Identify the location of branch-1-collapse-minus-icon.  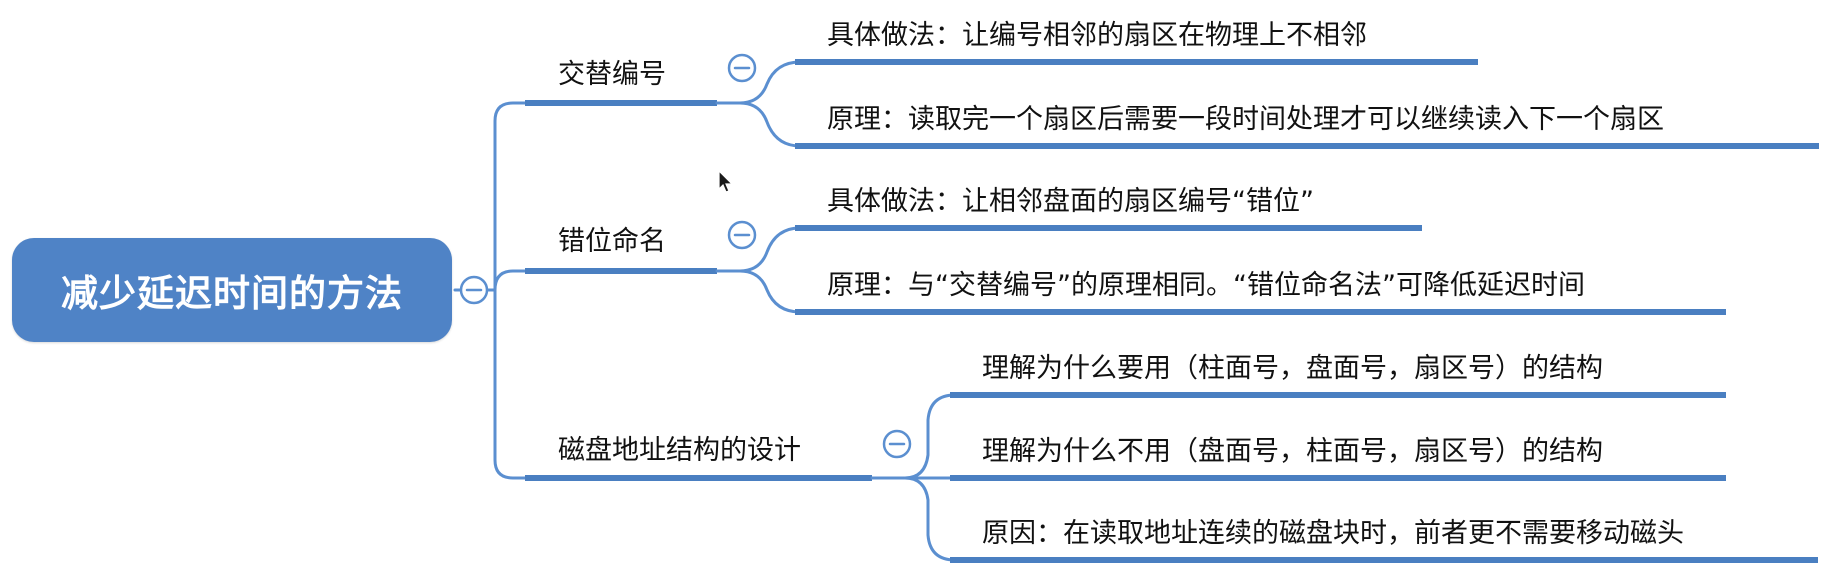
(742, 68).